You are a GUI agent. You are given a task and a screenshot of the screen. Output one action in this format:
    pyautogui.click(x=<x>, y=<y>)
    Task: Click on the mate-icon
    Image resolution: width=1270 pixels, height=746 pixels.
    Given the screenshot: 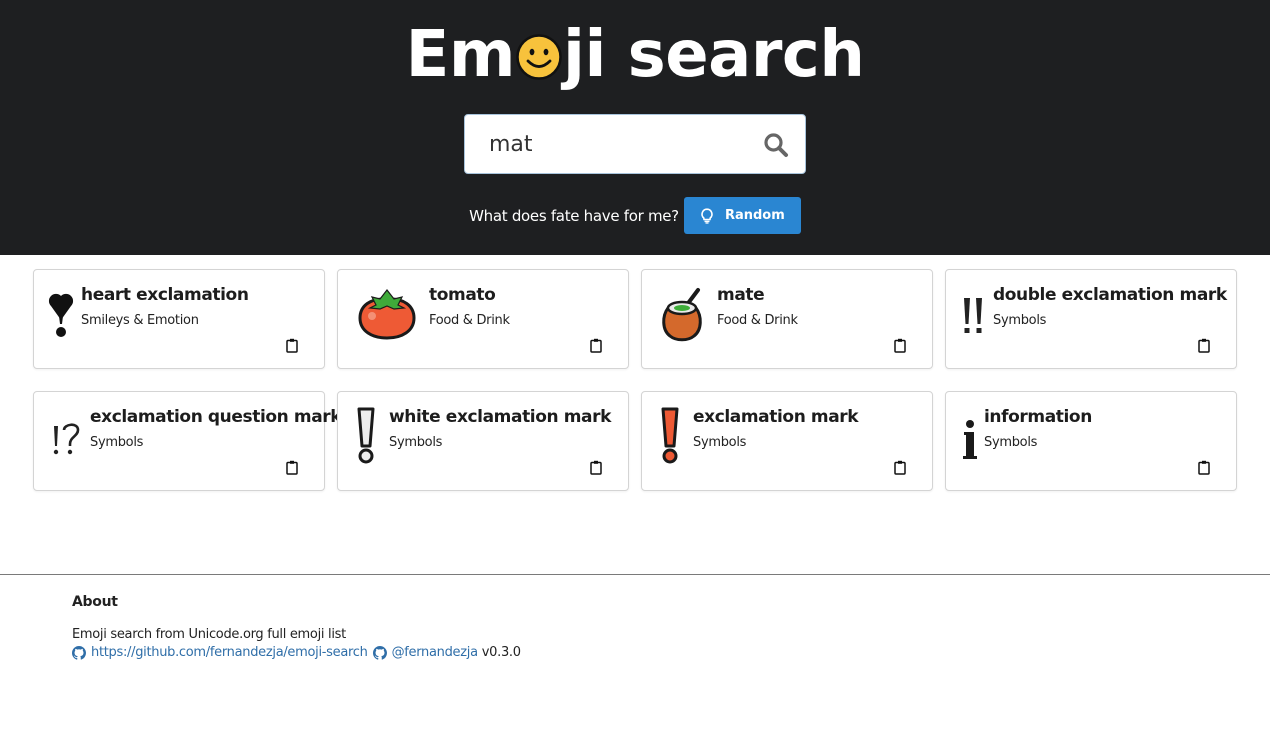 What is the action you would take?
    pyautogui.click(x=682, y=314)
    